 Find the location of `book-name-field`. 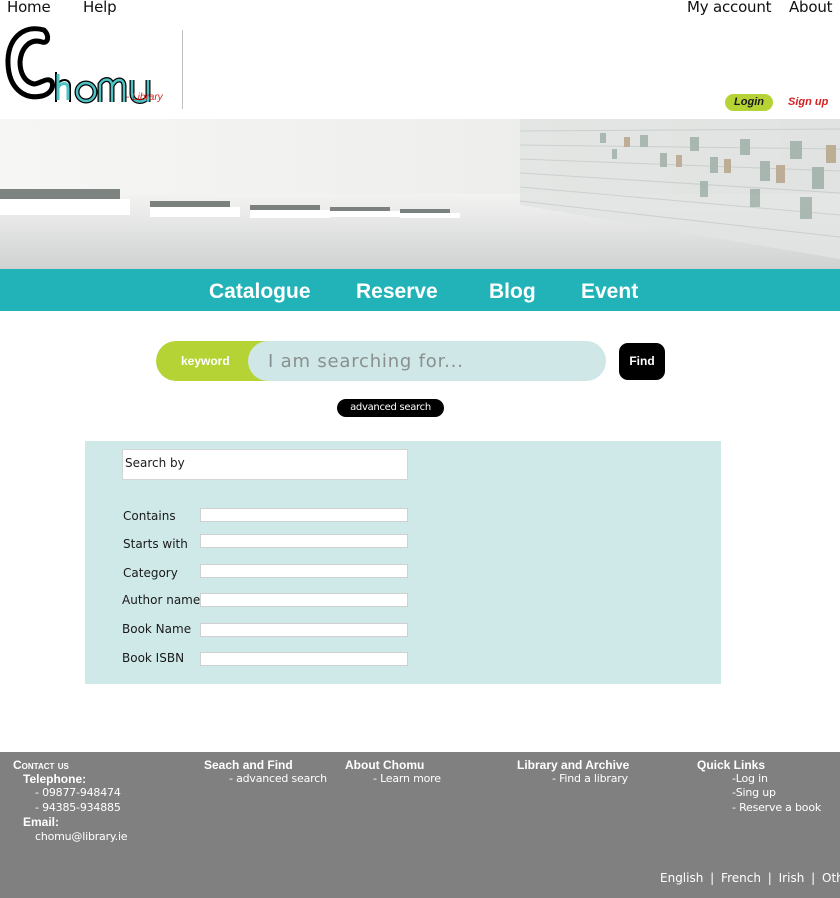

book-name-field is located at coordinates (304, 630).